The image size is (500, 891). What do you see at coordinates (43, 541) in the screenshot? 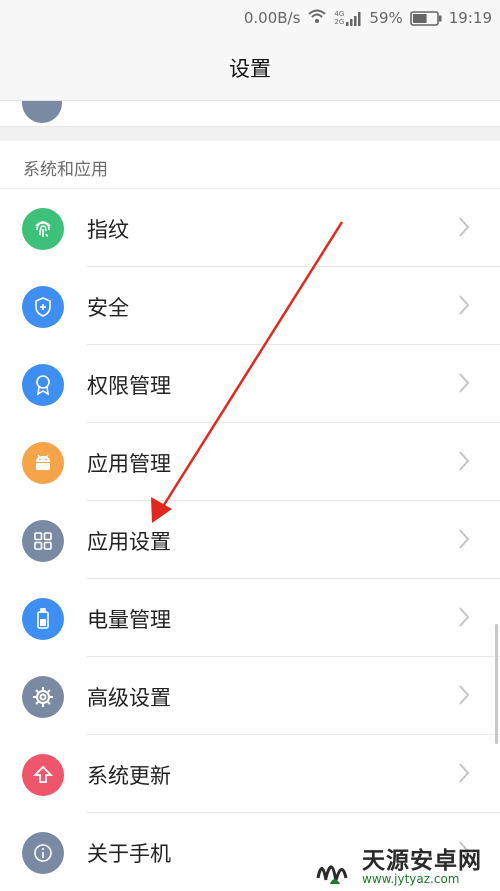
I see `grid-icon` at bounding box center [43, 541].